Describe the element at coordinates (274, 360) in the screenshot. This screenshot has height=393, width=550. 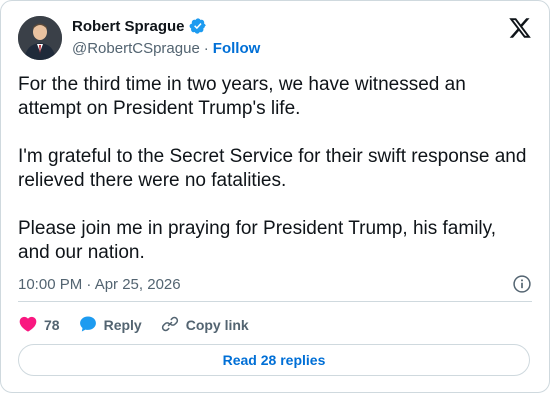
I see `read-replies-button: Read 28 replies` at that location.